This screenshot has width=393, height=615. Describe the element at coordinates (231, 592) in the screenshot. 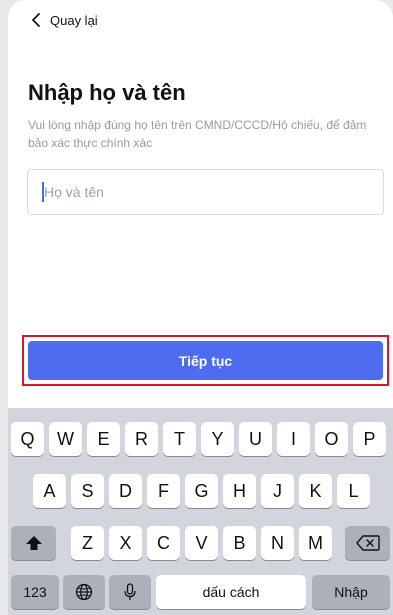

I see `space-key: dấu cách` at that location.